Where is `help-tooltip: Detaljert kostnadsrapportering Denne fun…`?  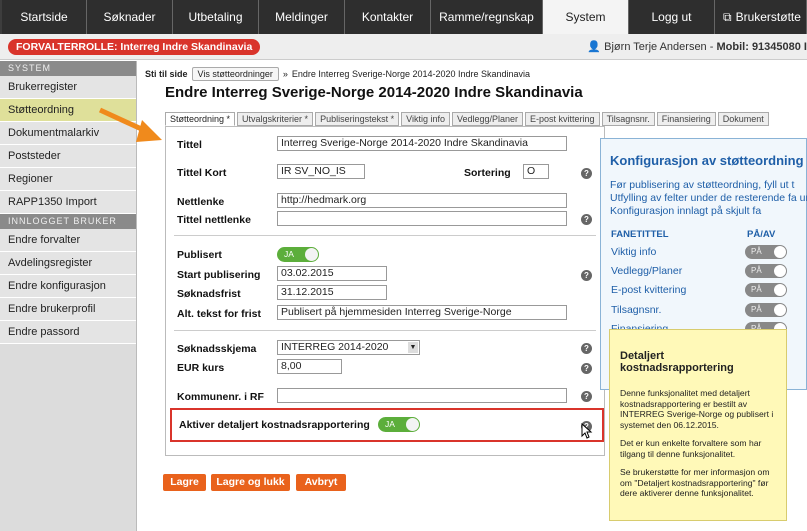 help-tooltip: Detaljert kostnadsrapportering Denne fun… is located at coordinates (698, 425).